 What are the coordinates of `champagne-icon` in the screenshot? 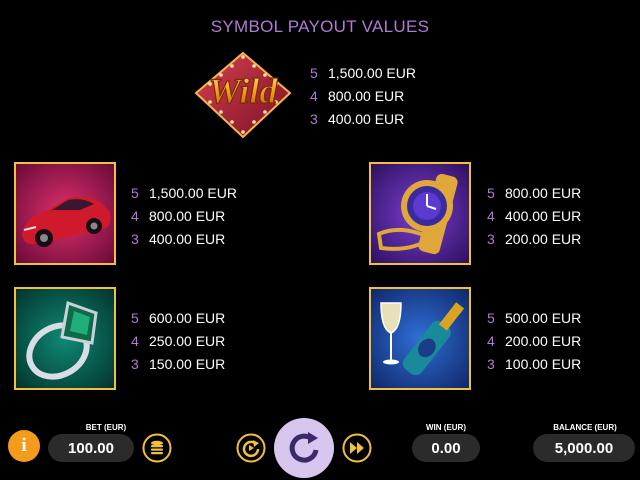 It's located at (420, 338).